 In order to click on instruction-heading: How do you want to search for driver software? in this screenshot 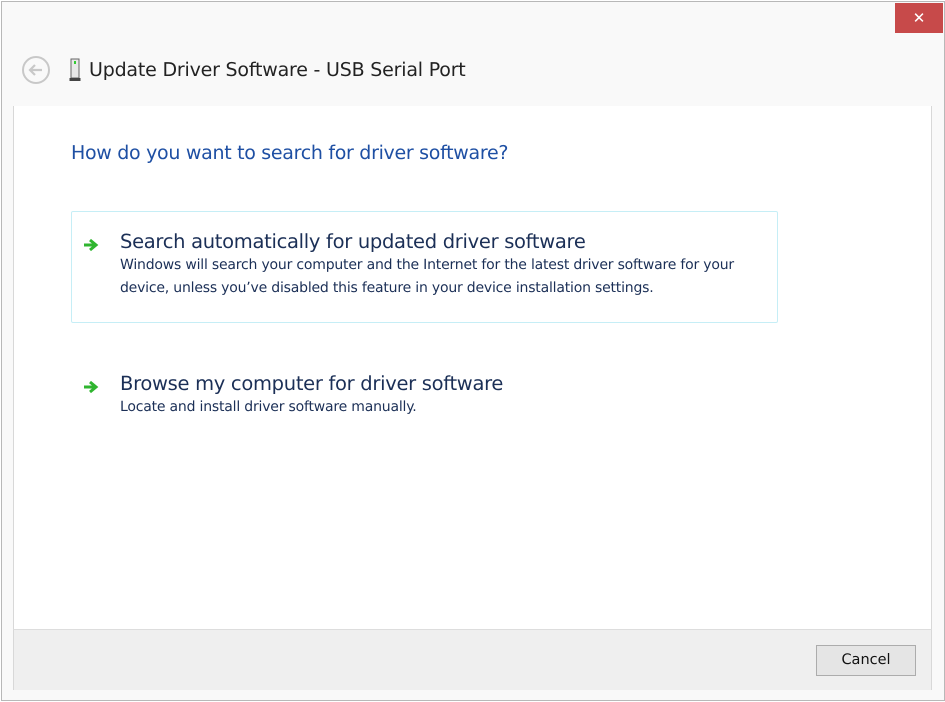, I will do `click(290, 153)`.